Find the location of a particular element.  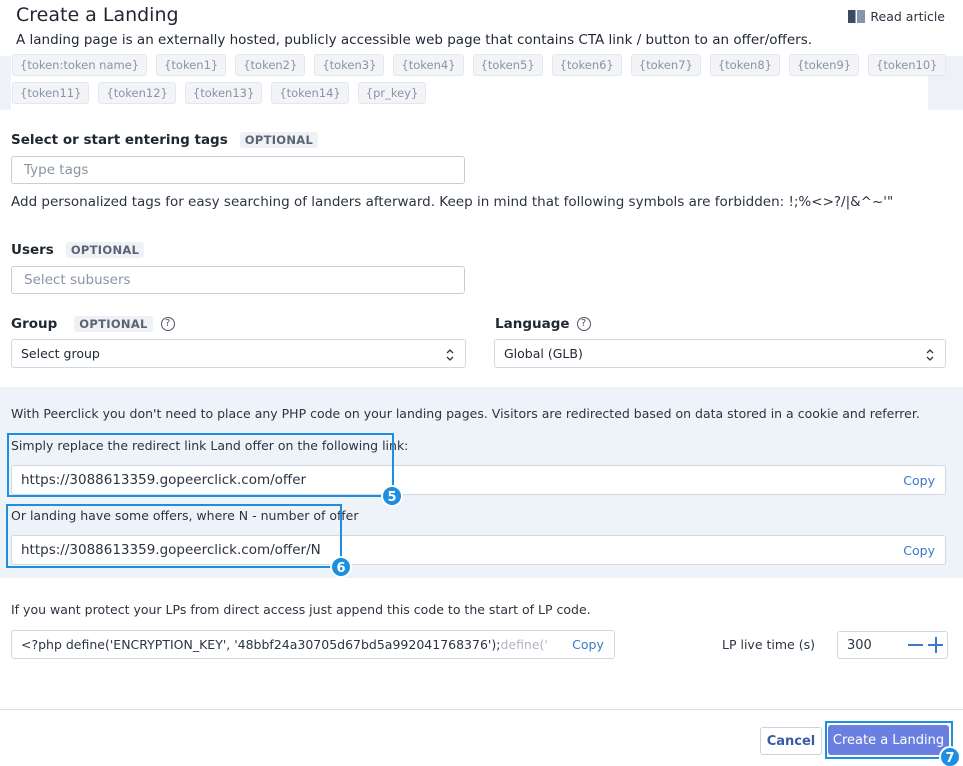

copy-multi-offer-link-button: Copy is located at coordinates (919, 550).